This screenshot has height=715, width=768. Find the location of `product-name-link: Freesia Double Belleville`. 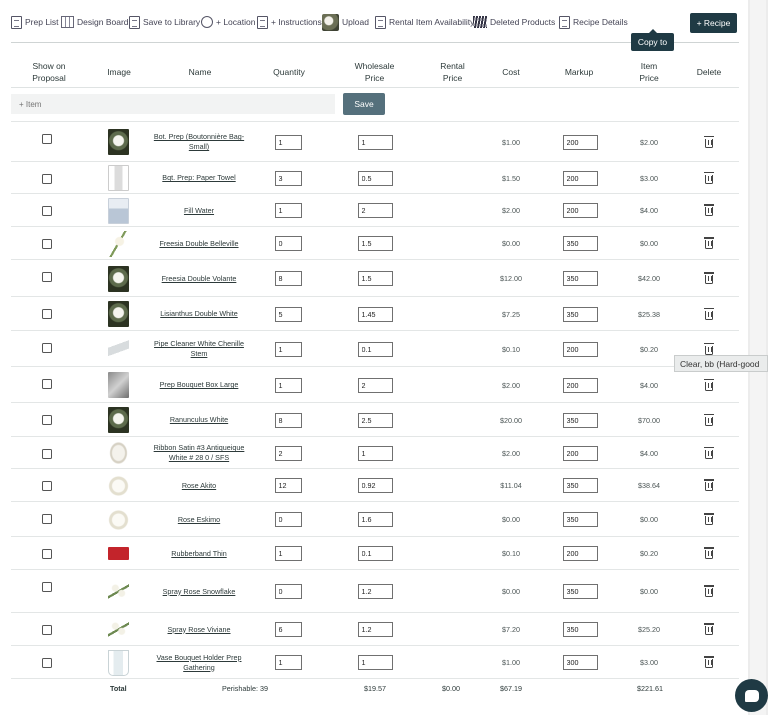

product-name-link: Freesia Double Belleville is located at coordinates (199, 243).